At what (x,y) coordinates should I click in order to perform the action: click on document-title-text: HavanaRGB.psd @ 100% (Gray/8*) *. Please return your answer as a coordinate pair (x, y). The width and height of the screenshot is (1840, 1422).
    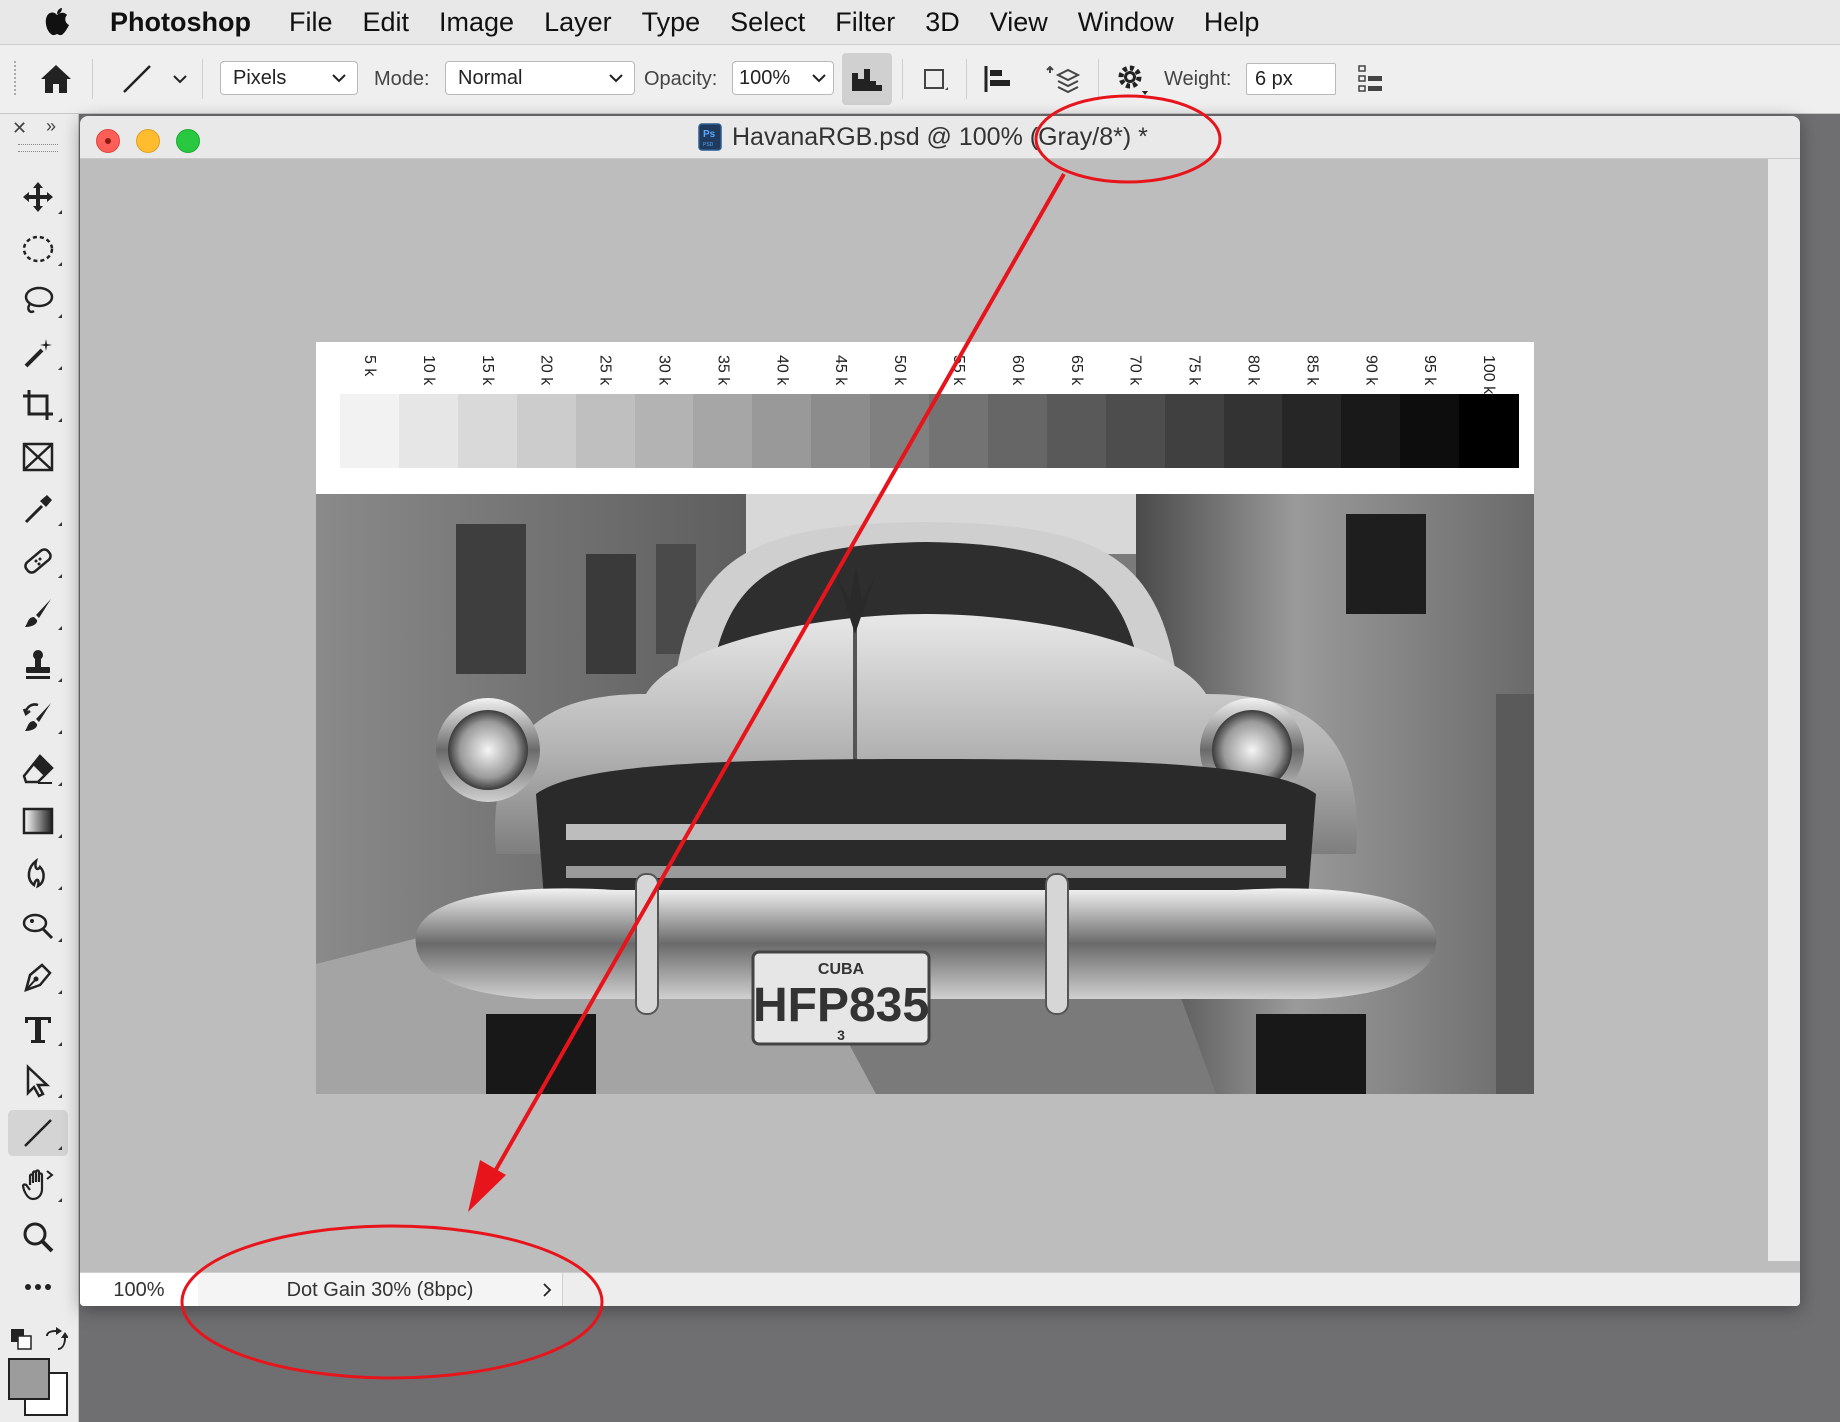
    Looking at the image, I should click on (940, 136).